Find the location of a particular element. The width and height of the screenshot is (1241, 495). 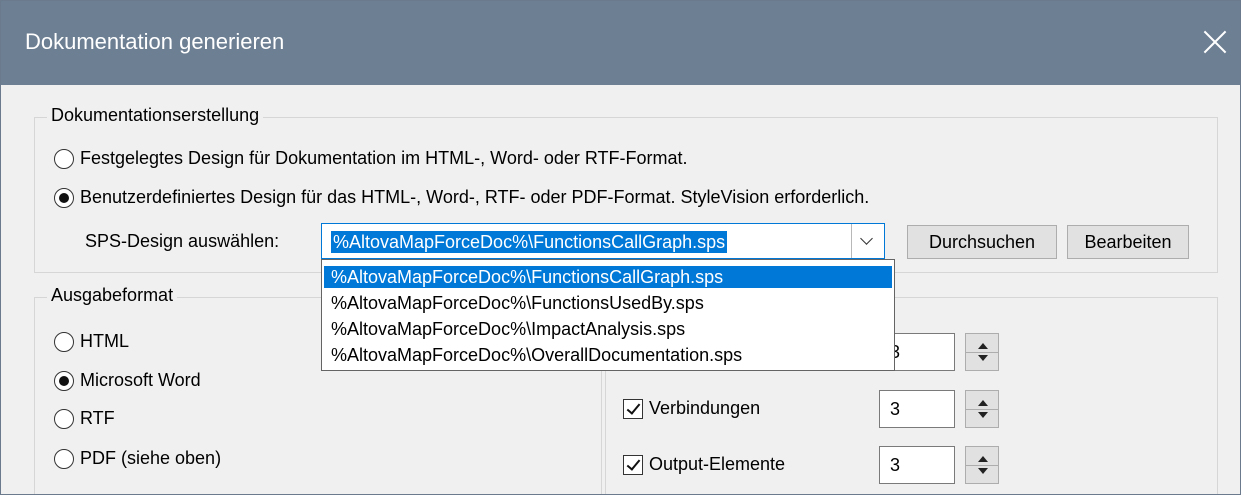

radio-format-rtf-label: RTF is located at coordinates (97, 418).